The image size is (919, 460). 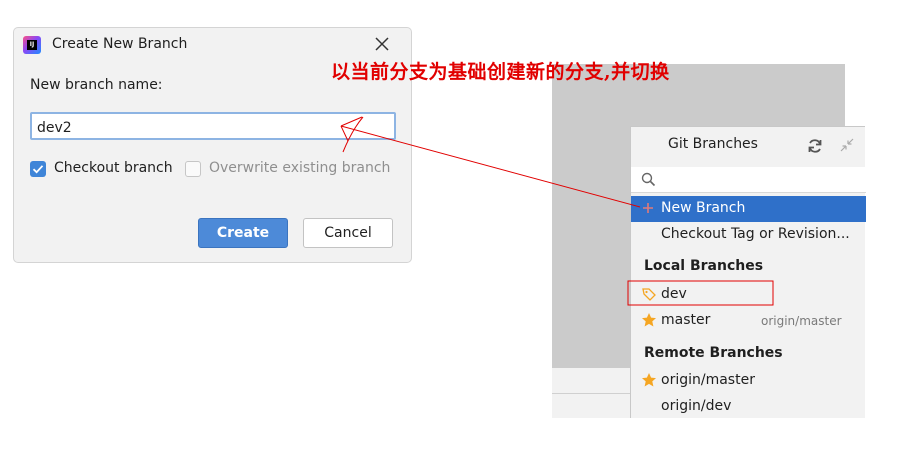 What do you see at coordinates (490, 166) in the screenshot?
I see `arrow-line` at bounding box center [490, 166].